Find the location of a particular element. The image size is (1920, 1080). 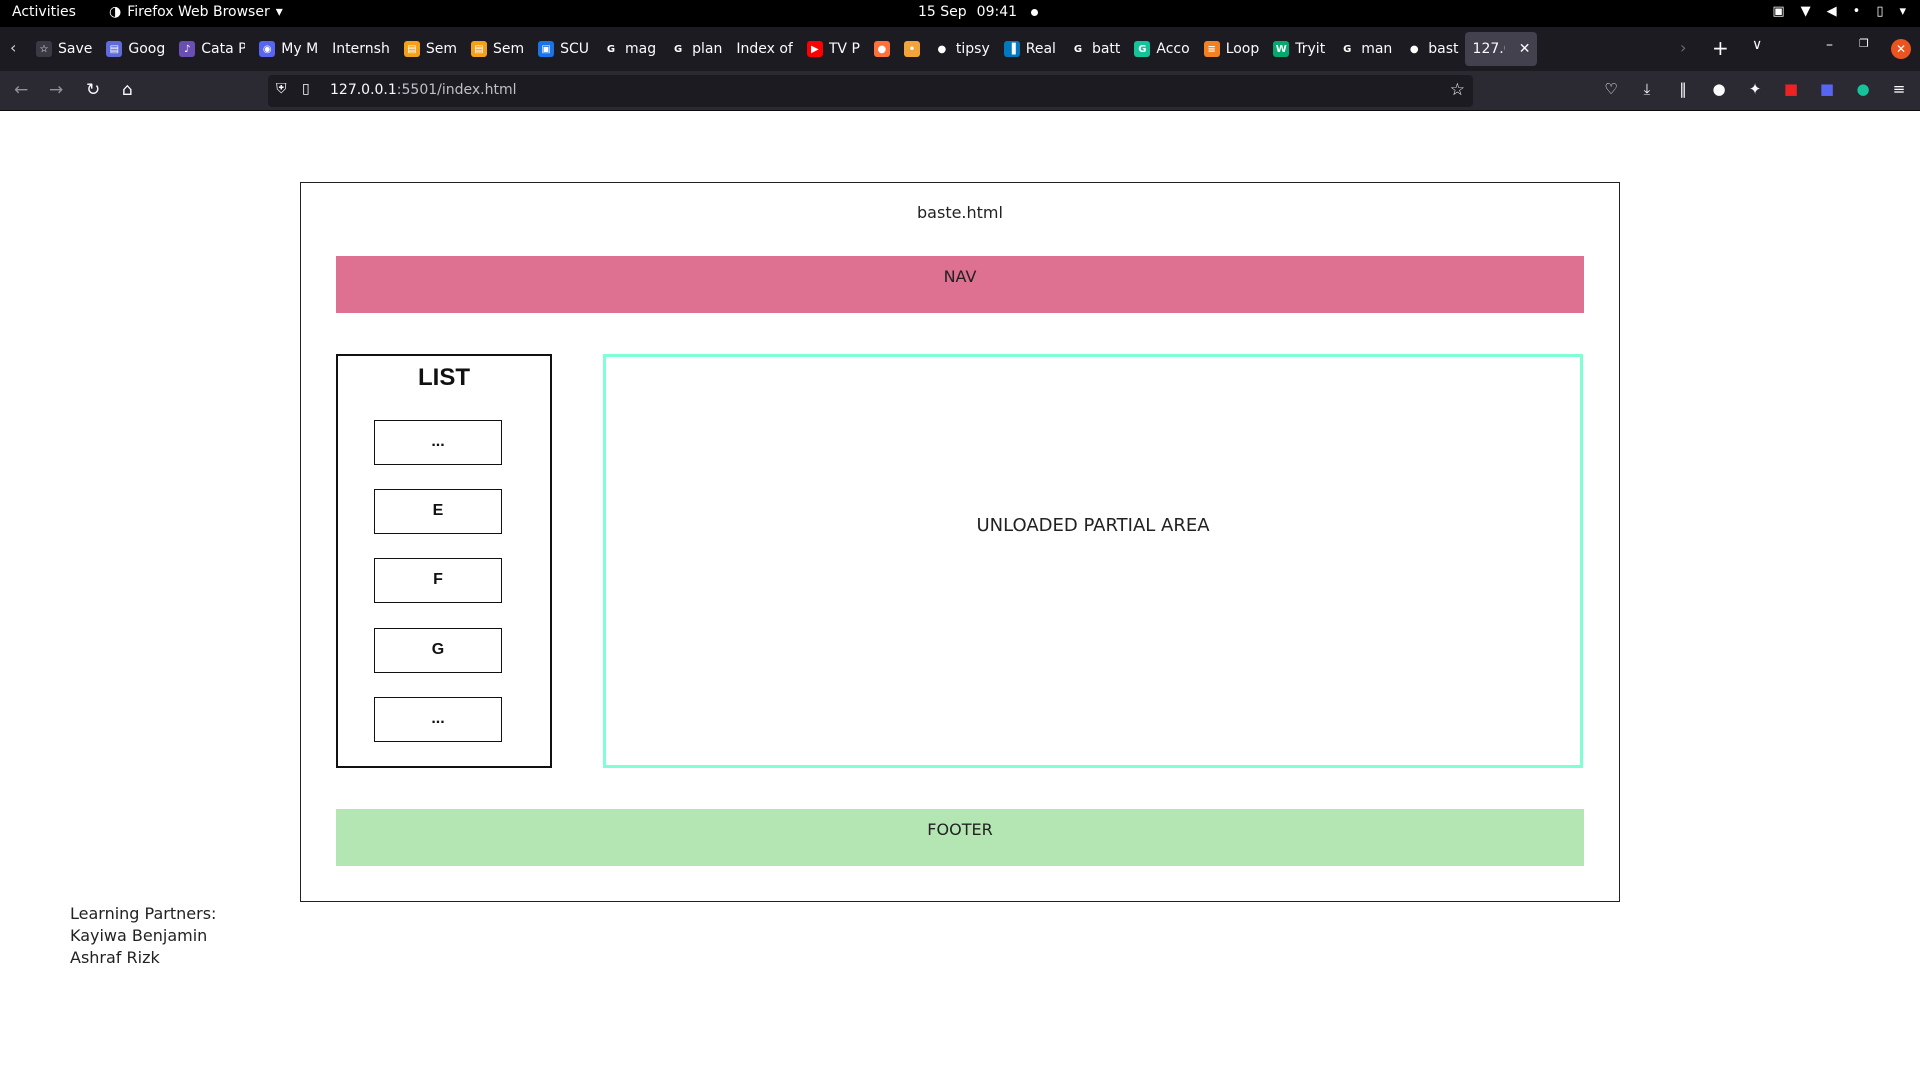

browser-tab: ◉ My M is located at coordinates (287, 49).